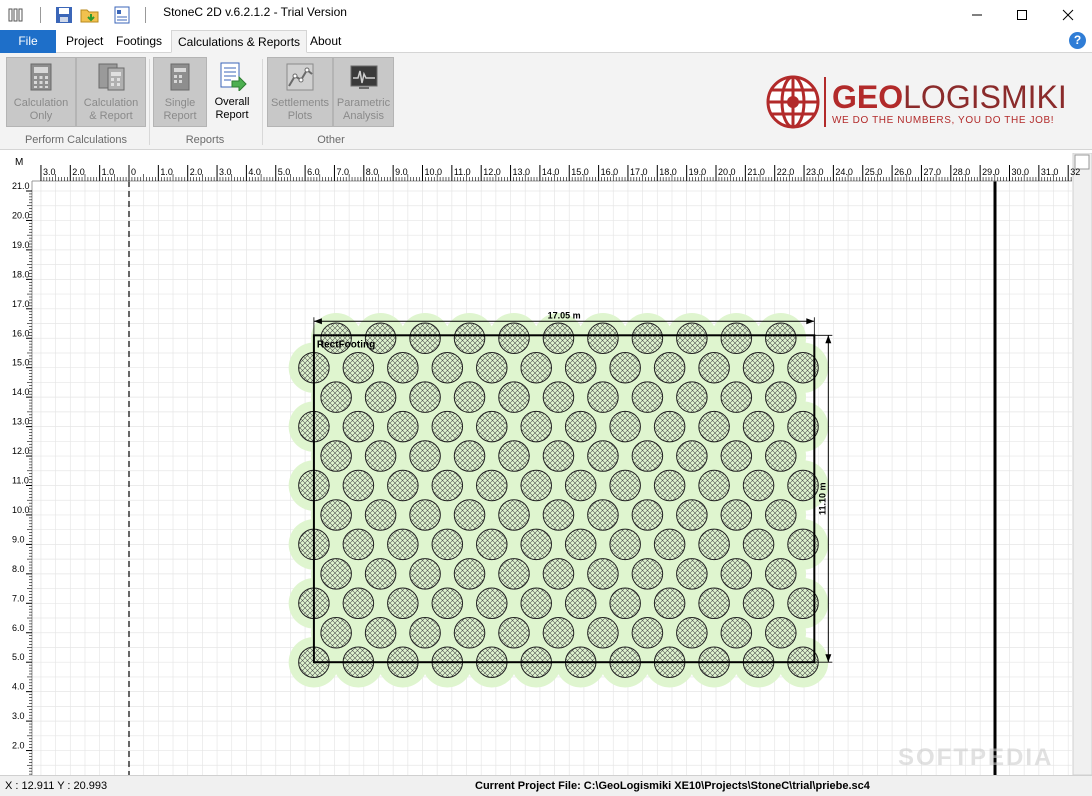 This screenshot has width=1092, height=796. Describe the element at coordinates (300, 103) in the screenshot. I see `settlements-plots-label-1: Settlements` at that location.